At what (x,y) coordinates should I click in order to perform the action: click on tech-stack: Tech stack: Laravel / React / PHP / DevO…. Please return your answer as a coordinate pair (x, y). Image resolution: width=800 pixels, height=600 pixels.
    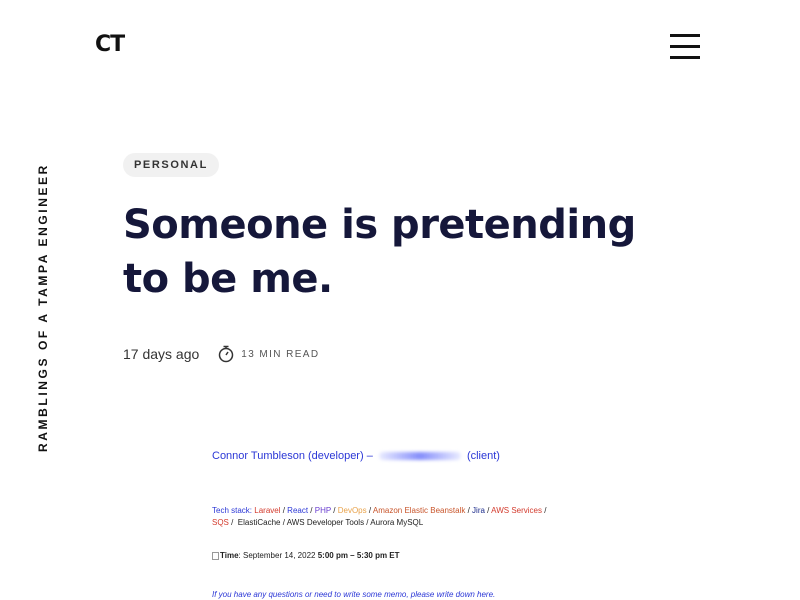
    Looking at the image, I should click on (379, 516).